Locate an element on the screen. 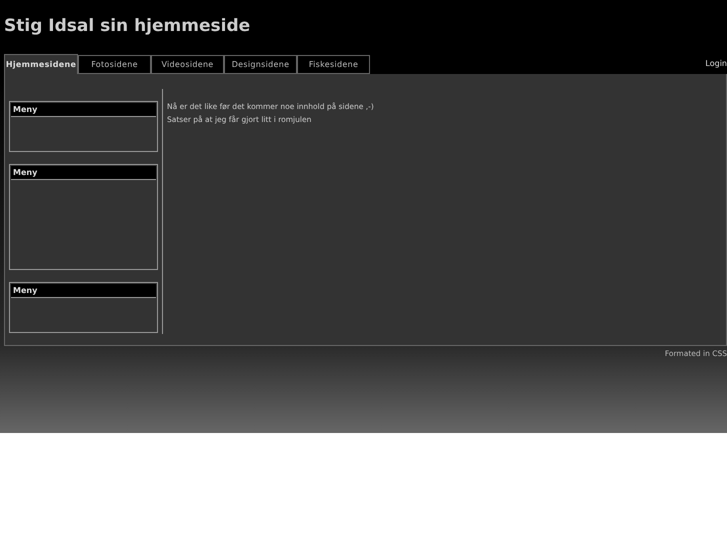 The image size is (727, 545). nav-tab: Fotosidene is located at coordinates (114, 64).